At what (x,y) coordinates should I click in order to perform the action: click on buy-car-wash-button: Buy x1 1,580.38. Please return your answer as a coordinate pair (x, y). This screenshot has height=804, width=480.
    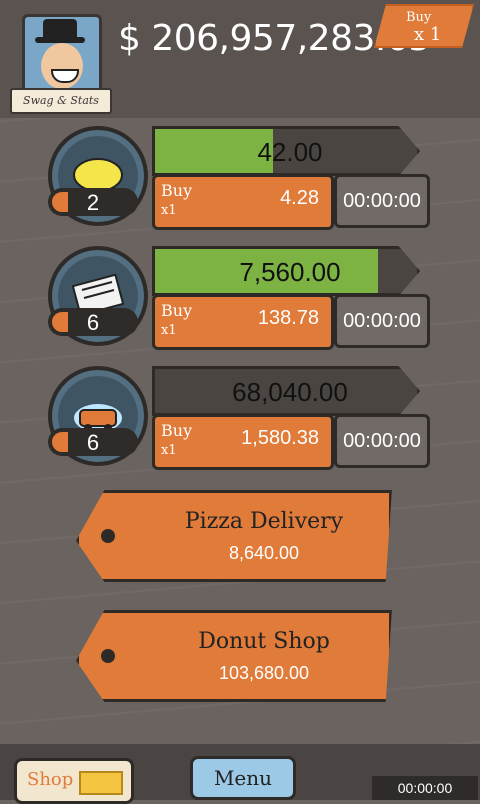
    Looking at the image, I should click on (243, 442).